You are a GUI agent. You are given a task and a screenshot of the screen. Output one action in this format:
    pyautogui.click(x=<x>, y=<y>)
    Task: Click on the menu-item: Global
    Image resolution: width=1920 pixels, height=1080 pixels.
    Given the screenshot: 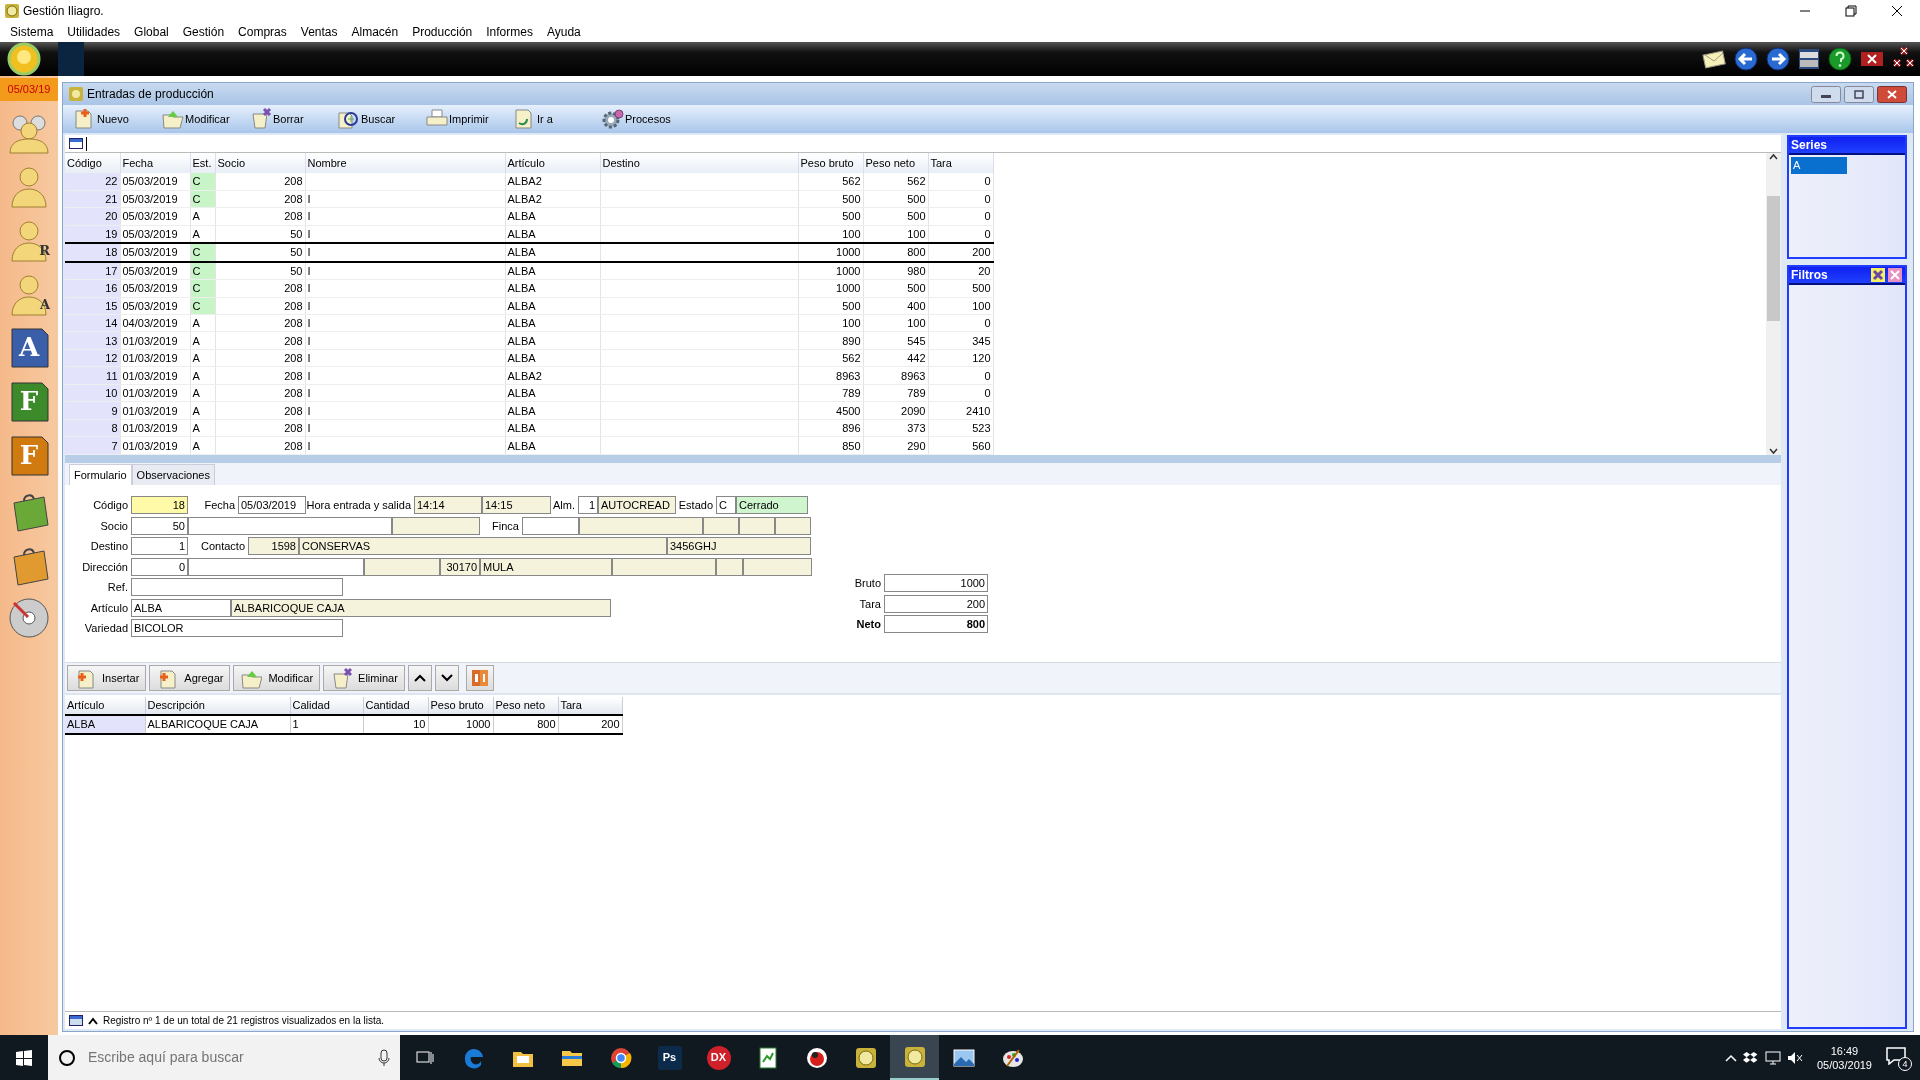 What is the action you would take?
    pyautogui.click(x=151, y=32)
    